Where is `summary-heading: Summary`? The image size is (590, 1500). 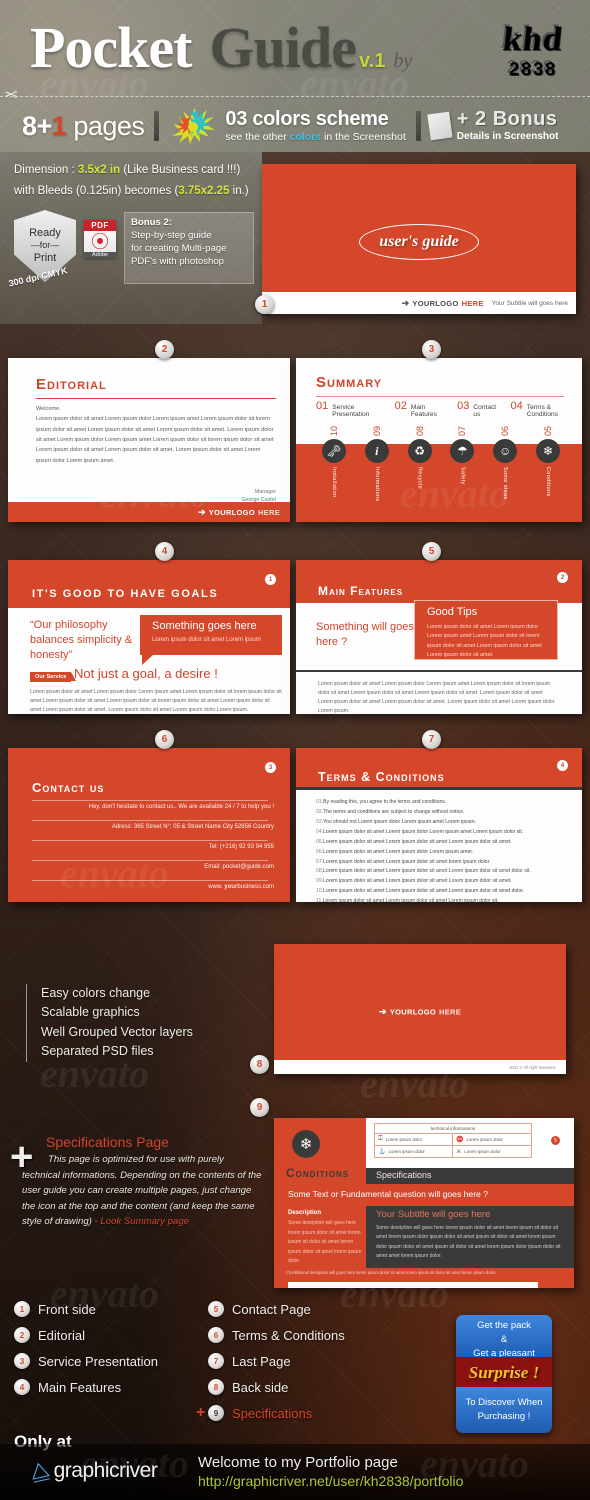
summary-heading: Summary is located at coordinates (349, 382).